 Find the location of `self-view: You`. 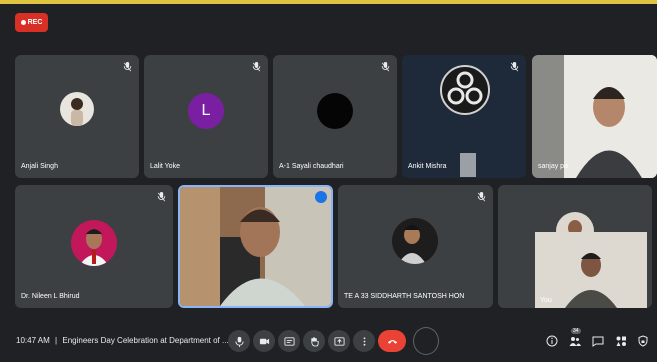

self-view: You is located at coordinates (591, 270).